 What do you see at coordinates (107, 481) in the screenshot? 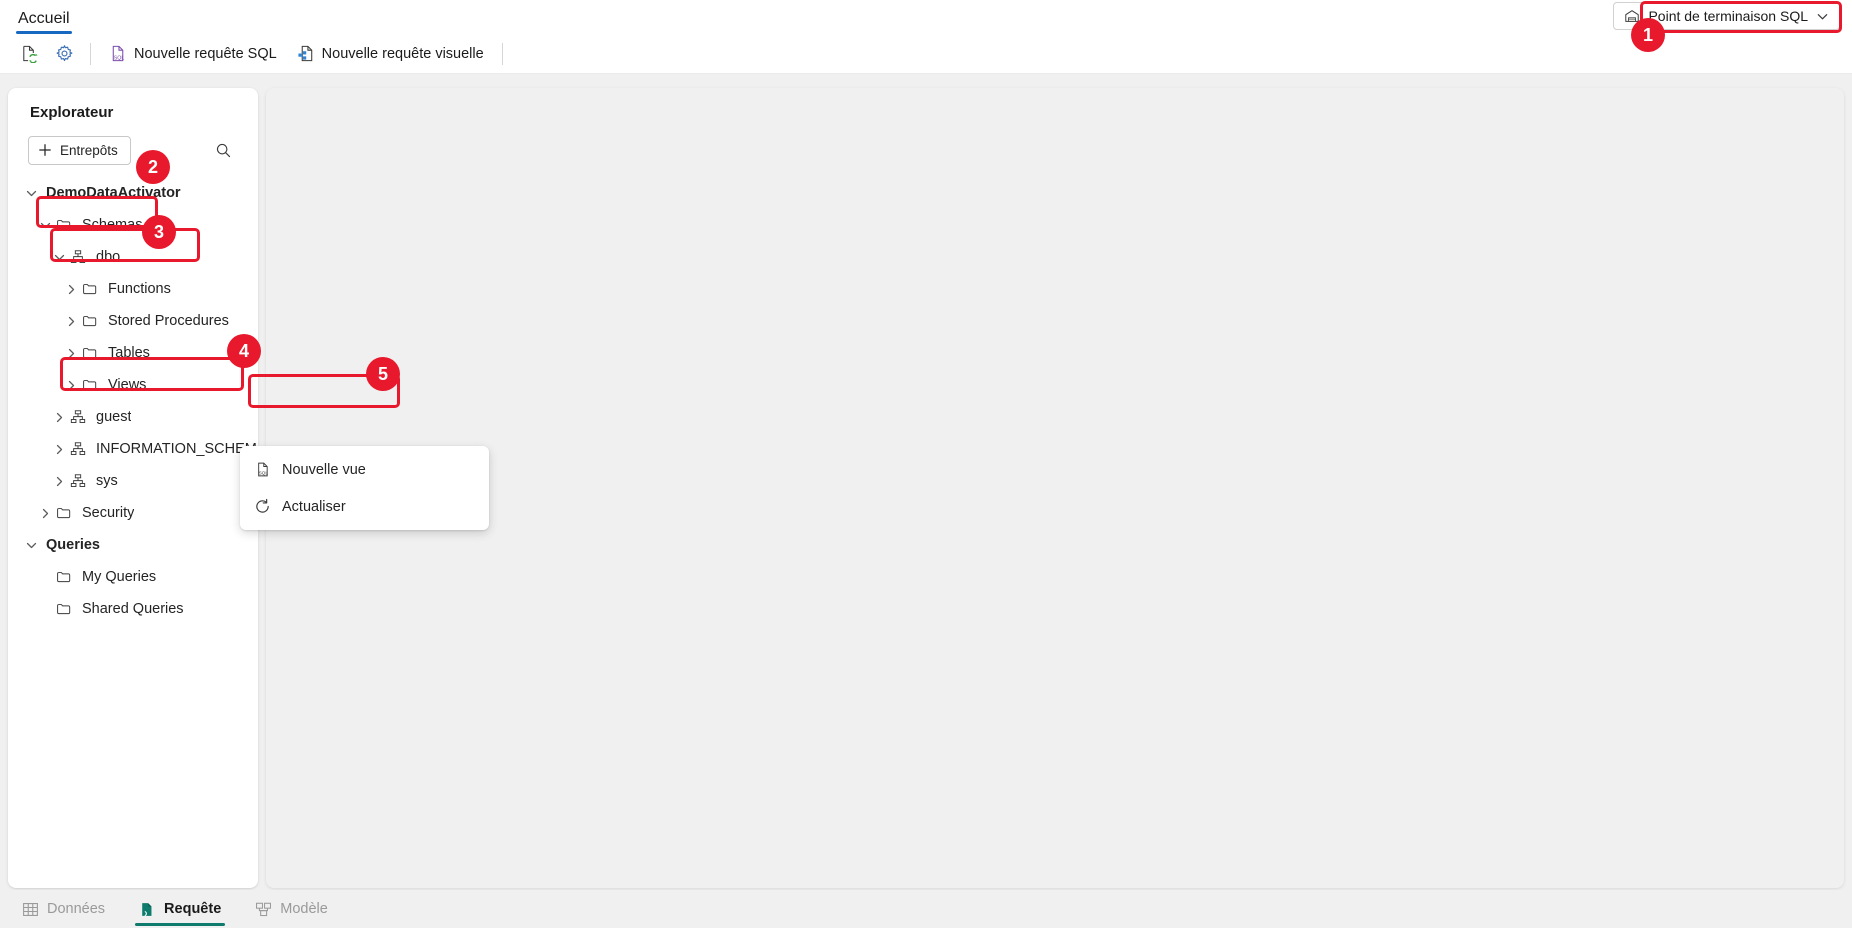
I see `tree-node-label: sys` at bounding box center [107, 481].